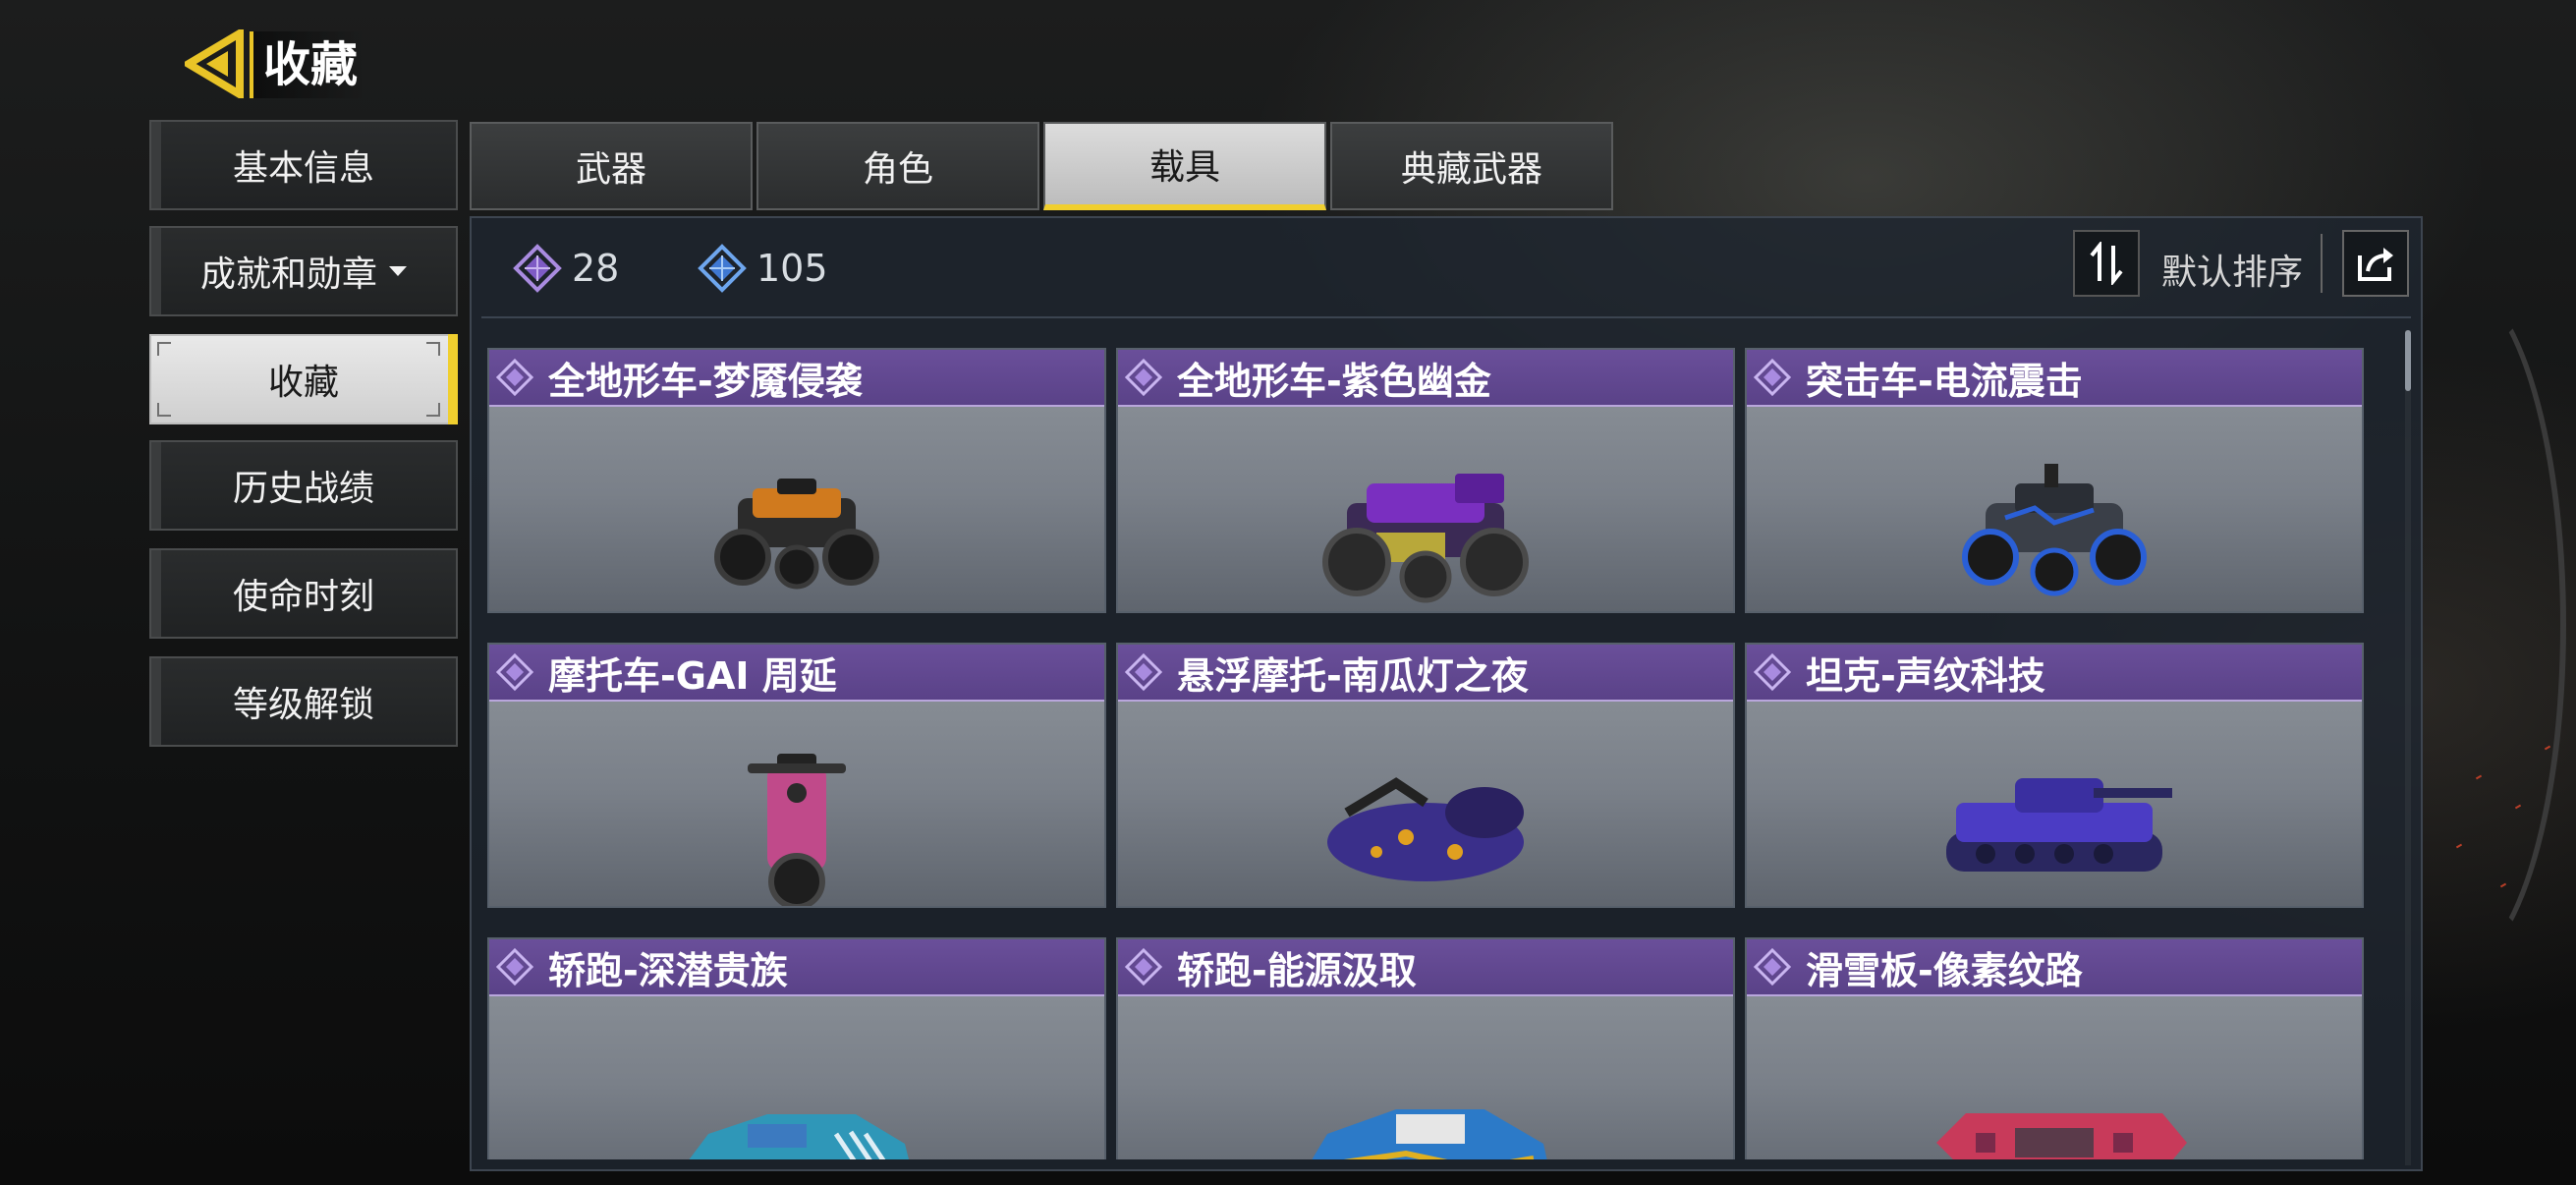 The height and width of the screenshot is (1185, 2576). Describe the element at coordinates (1425, 1048) in the screenshot. I see `collection-item: 轿跑-能源汲取` at that location.